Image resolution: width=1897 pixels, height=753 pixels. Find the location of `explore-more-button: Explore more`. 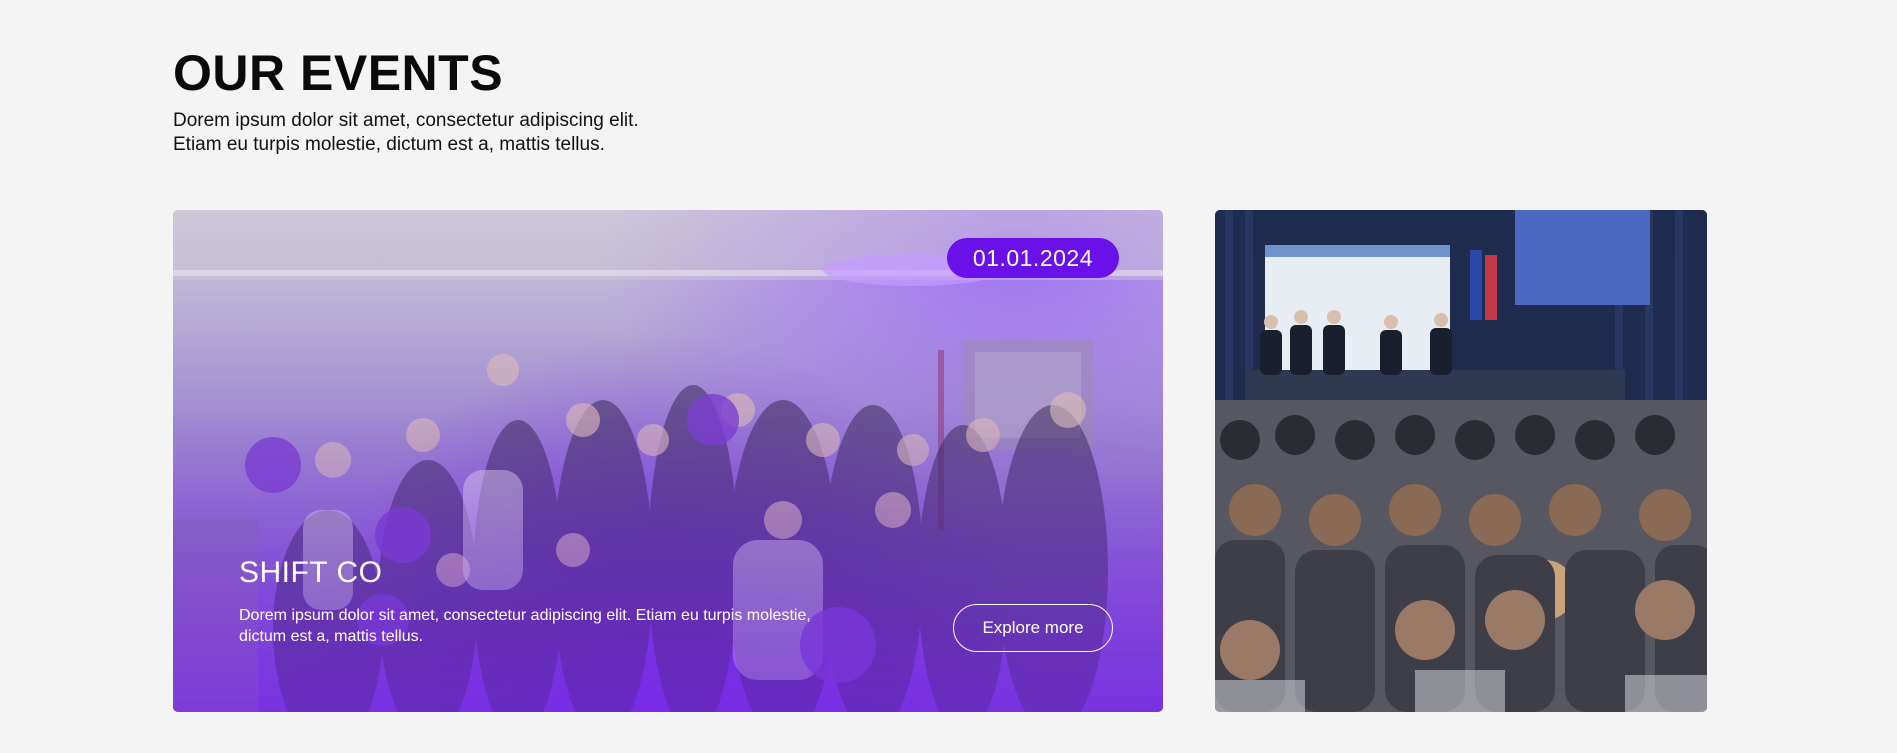

explore-more-button: Explore more is located at coordinates (1033, 628).